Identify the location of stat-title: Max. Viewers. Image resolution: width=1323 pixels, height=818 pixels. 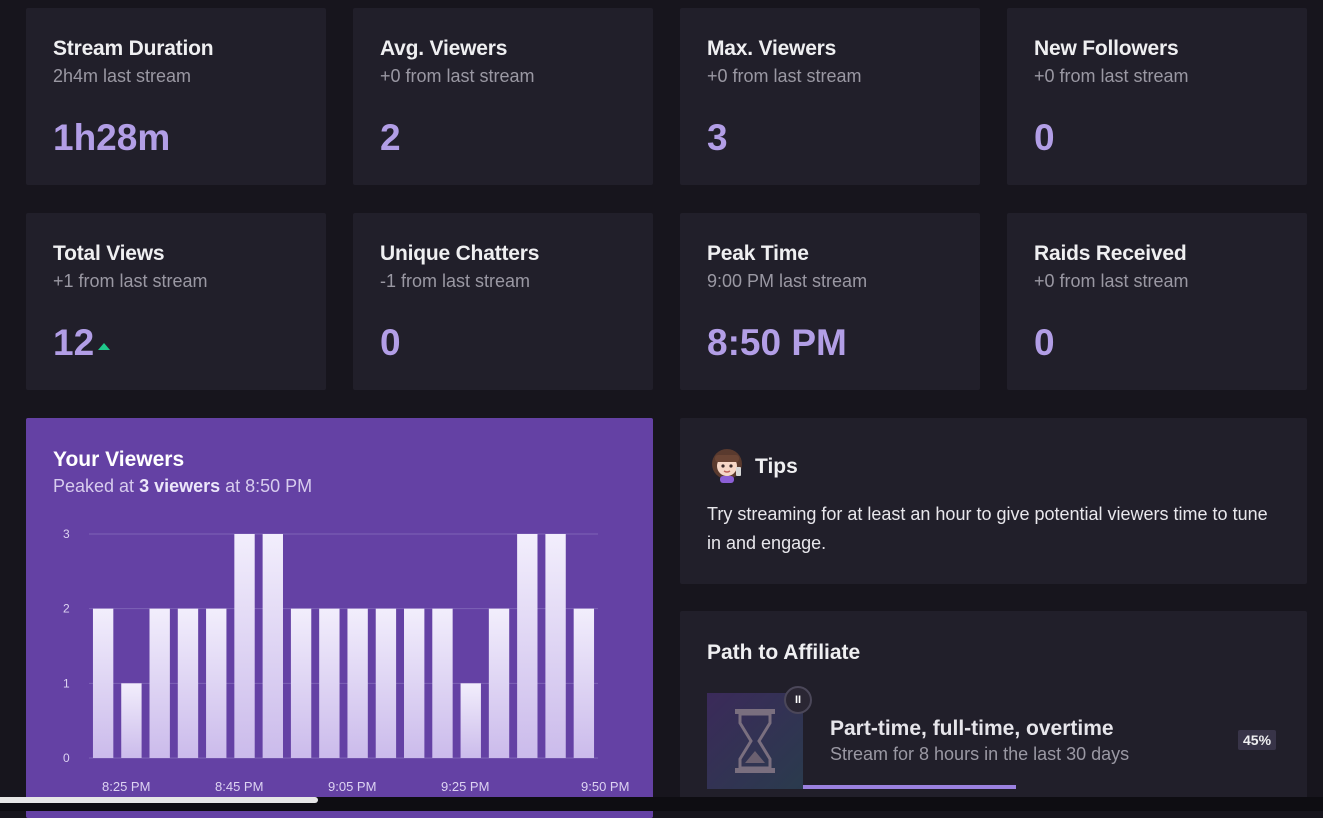
(772, 48).